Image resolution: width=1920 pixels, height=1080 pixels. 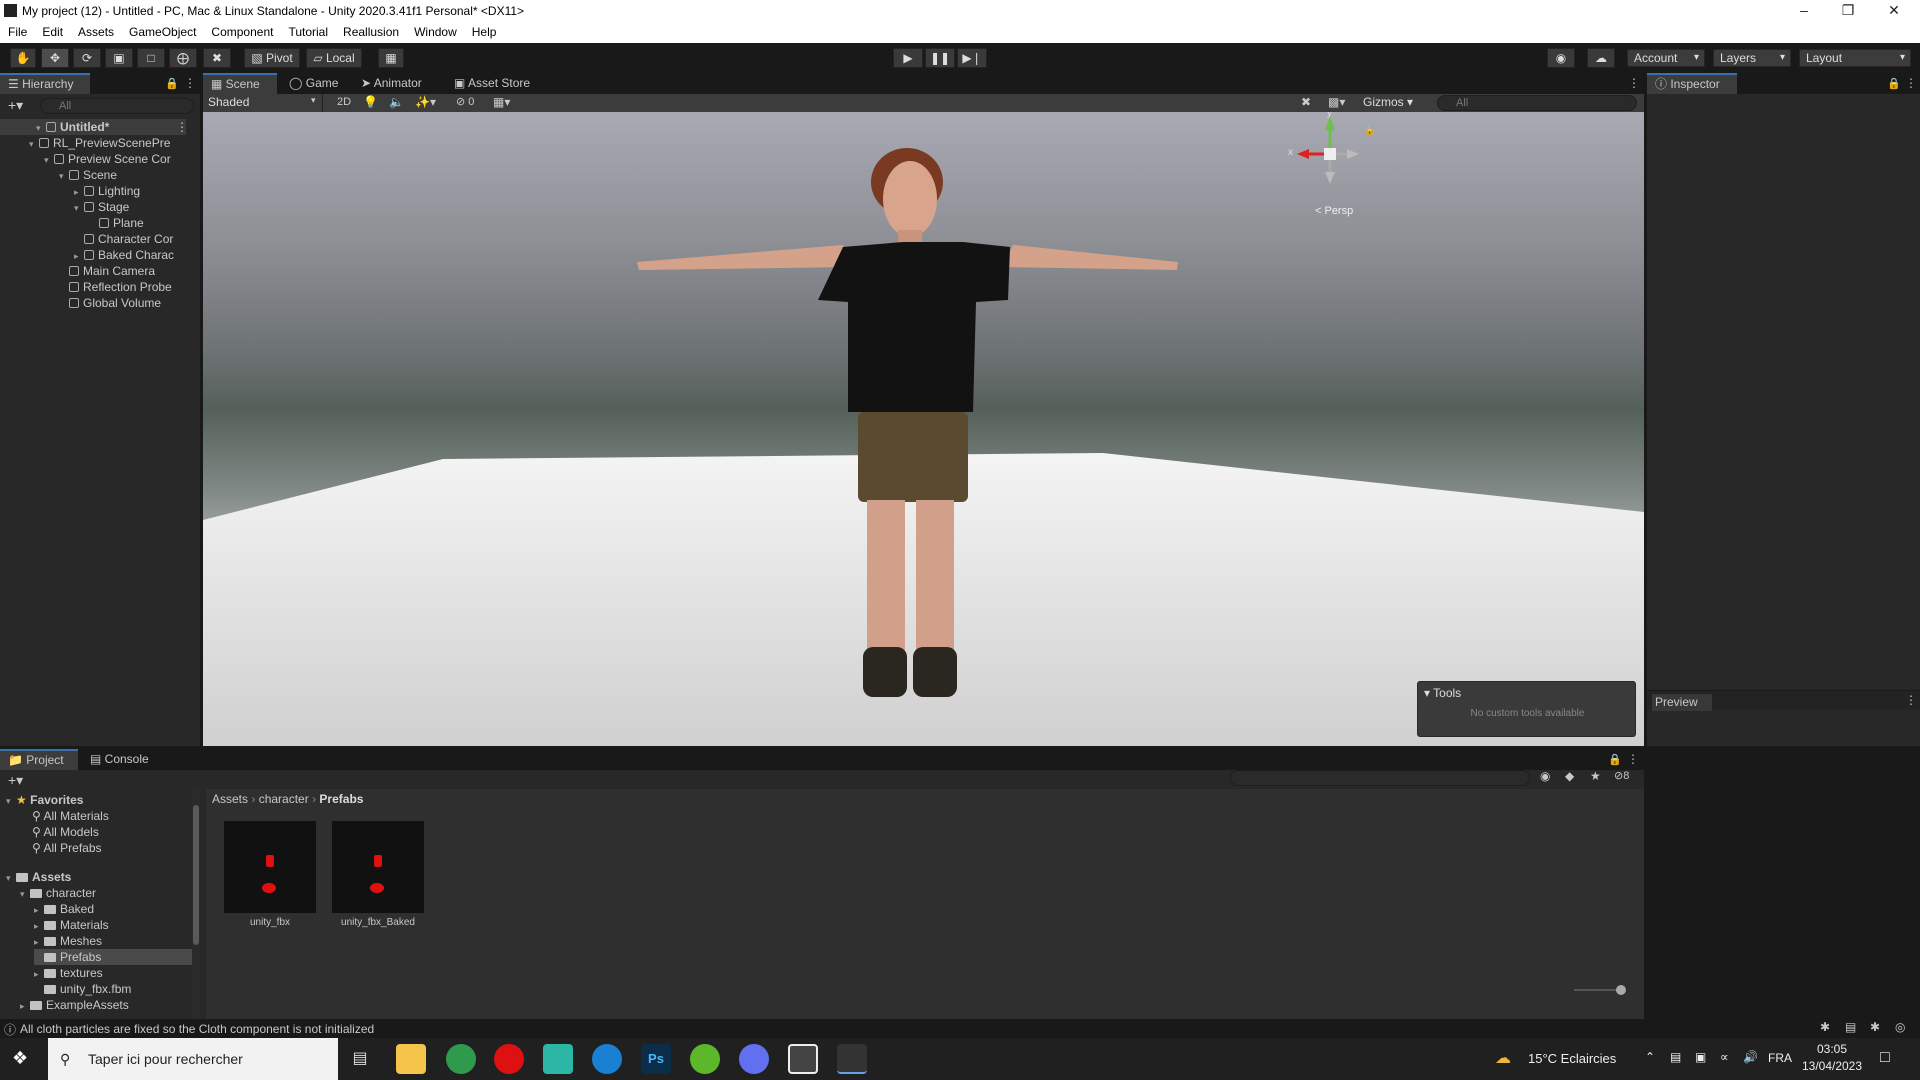 I want to click on photoshop-icon: Ps, so click(x=656, y=1059).